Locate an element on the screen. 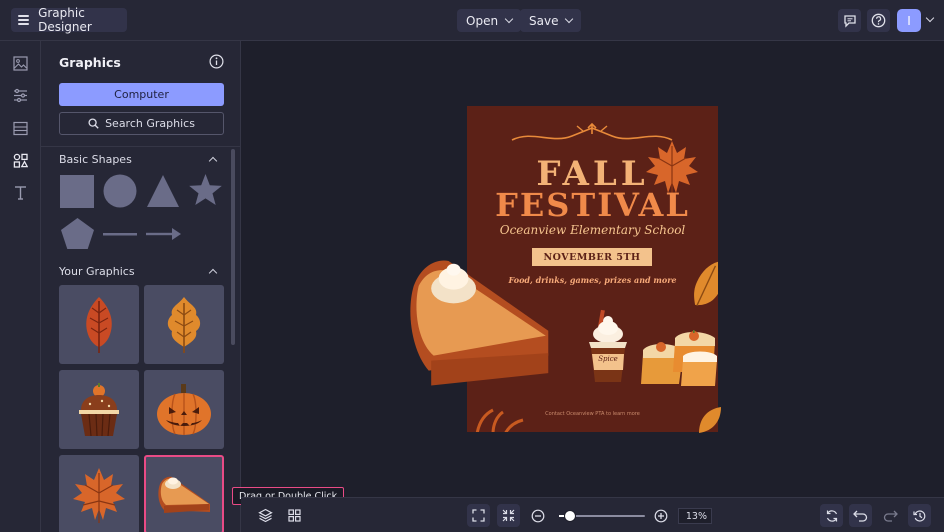  save-button: Save is located at coordinates (551, 20).